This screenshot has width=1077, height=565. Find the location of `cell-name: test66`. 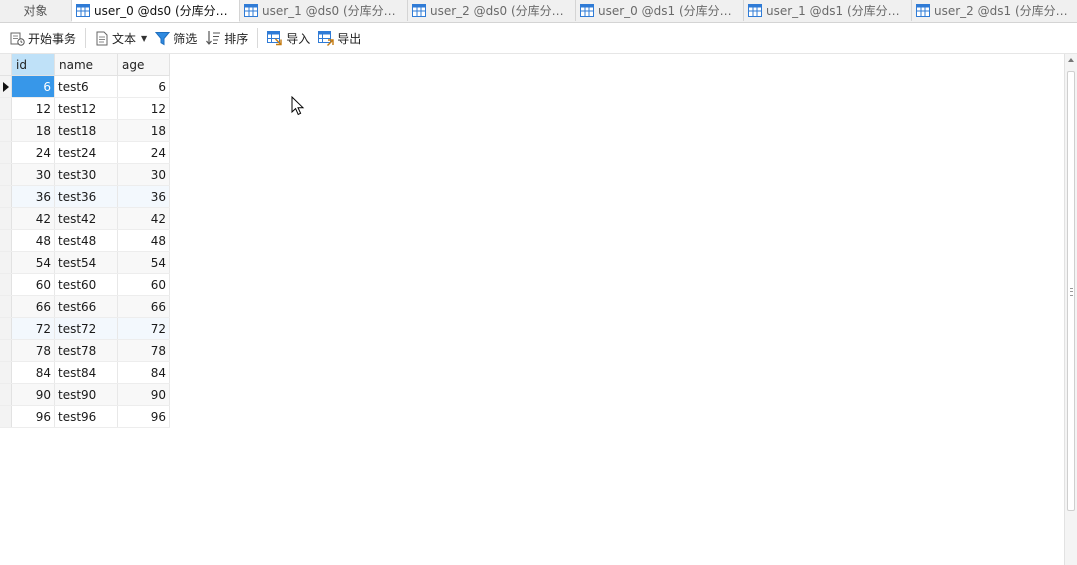

cell-name: test66 is located at coordinates (86, 306).